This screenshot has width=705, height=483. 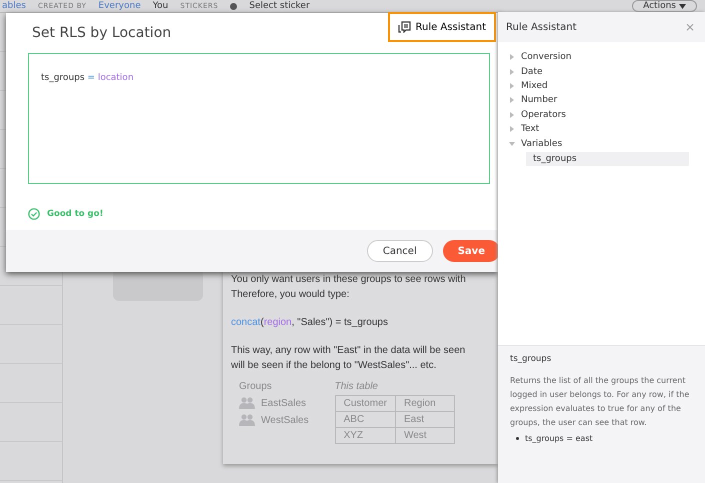 I want to click on tree-item: ts_groups, so click(x=607, y=159).